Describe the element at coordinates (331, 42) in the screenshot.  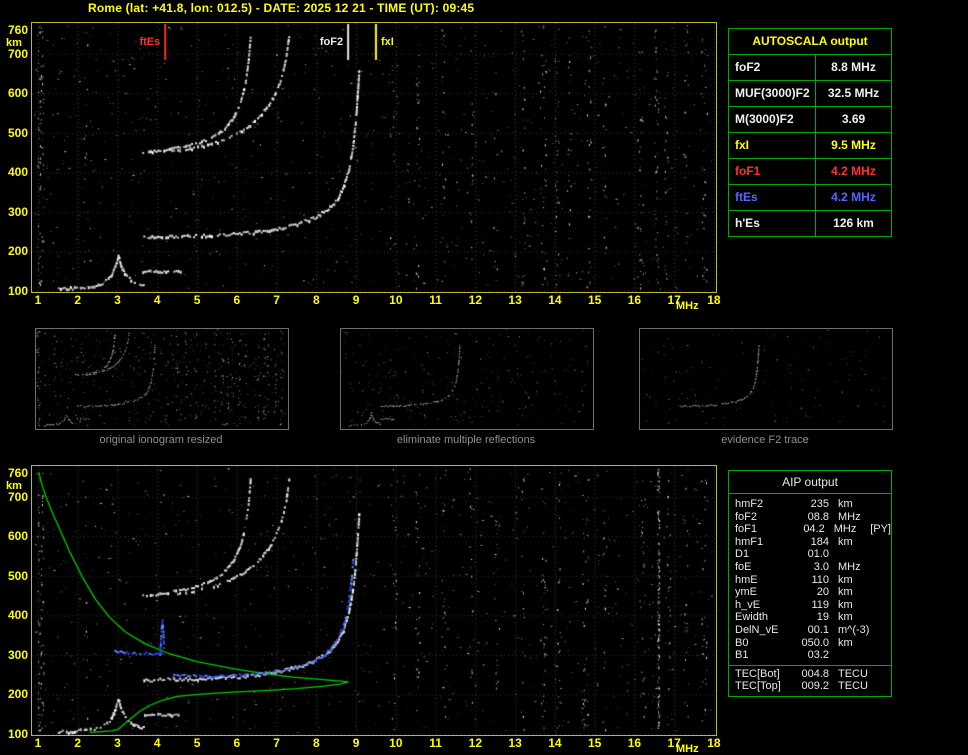
I see `marker-label-fof2: foF2` at that location.